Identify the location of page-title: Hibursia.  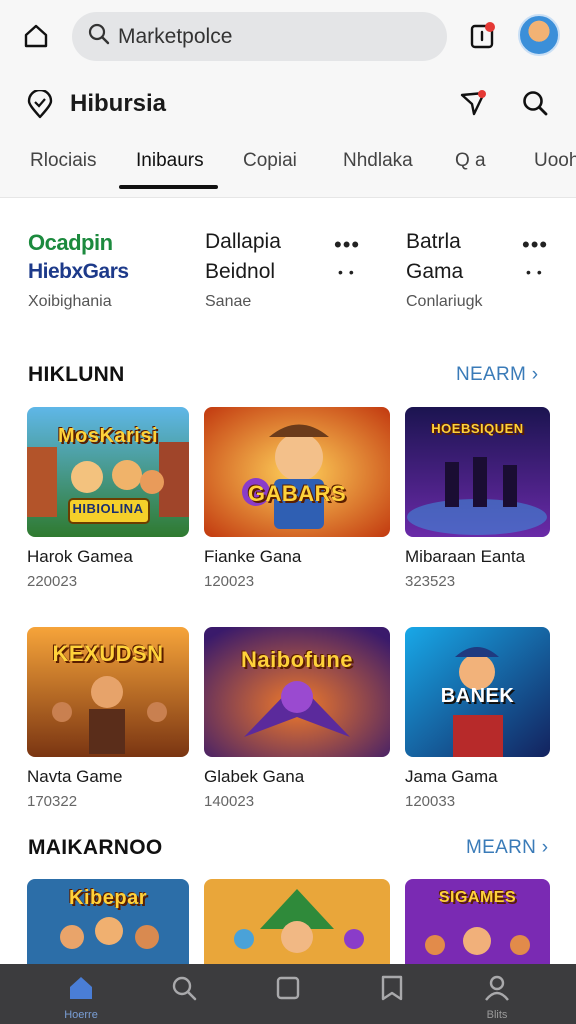
(118, 103).